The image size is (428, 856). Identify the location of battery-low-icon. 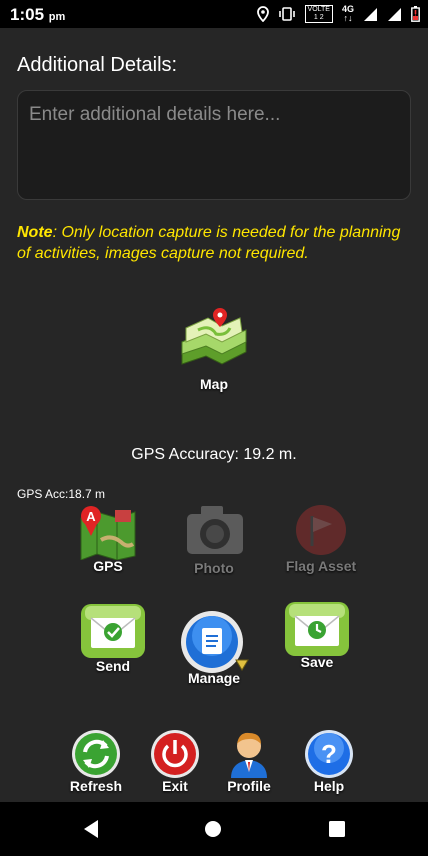
(415, 14).